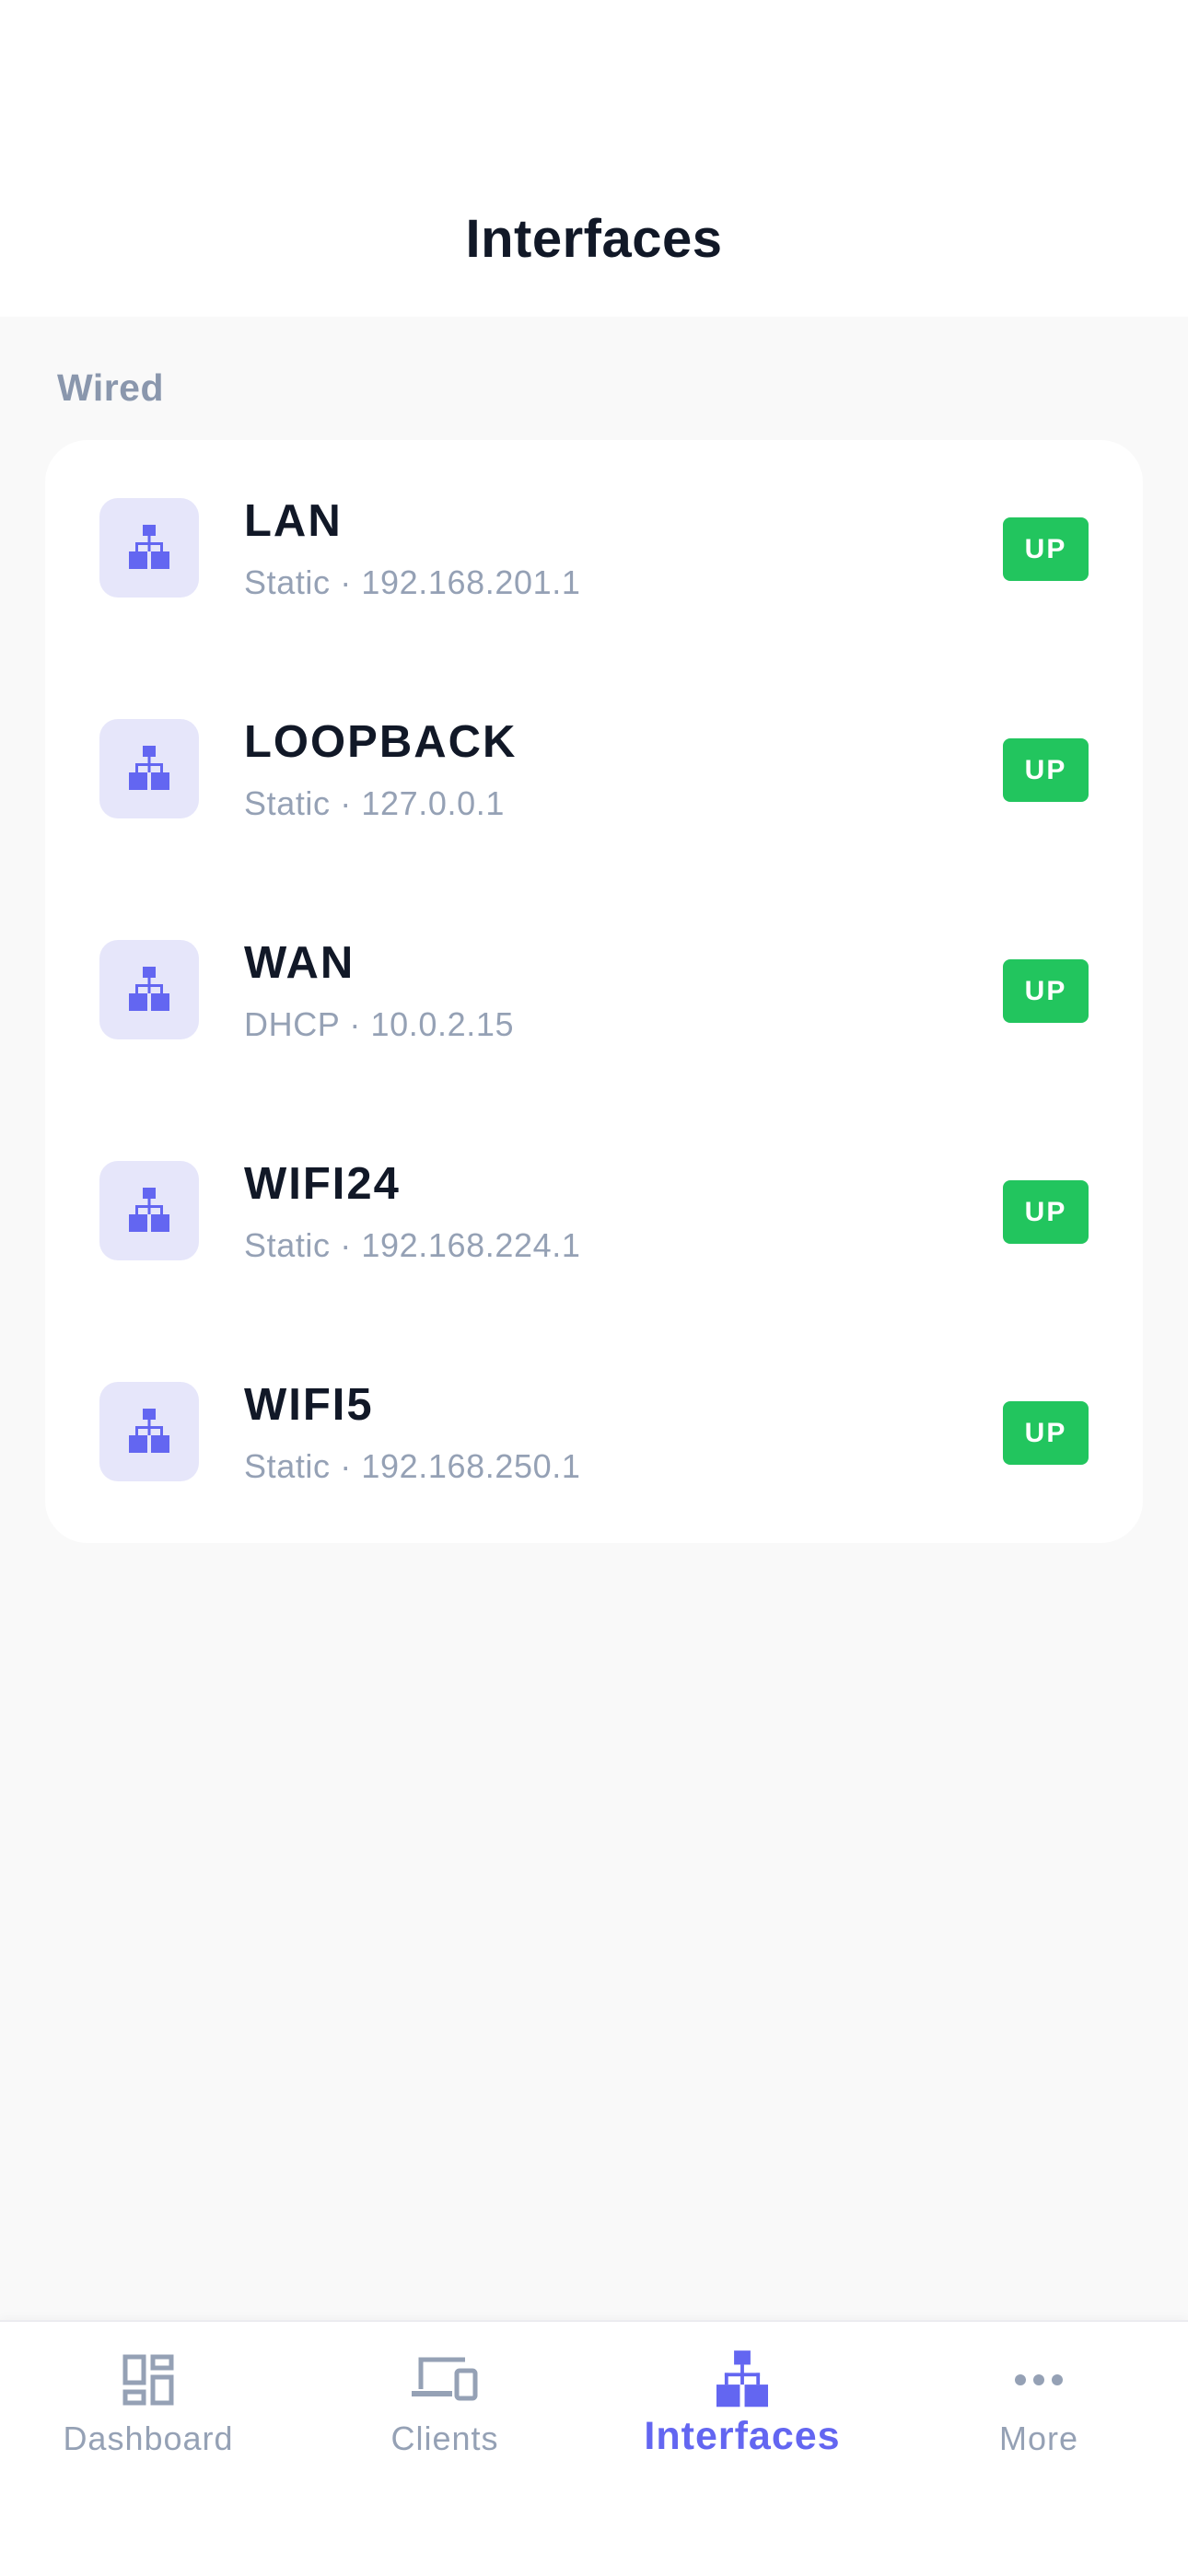 The width and height of the screenshot is (1188, 2576). Describe the element at coordinates (445, 2380) in the screenshot. I see `devices-icon` at that location.